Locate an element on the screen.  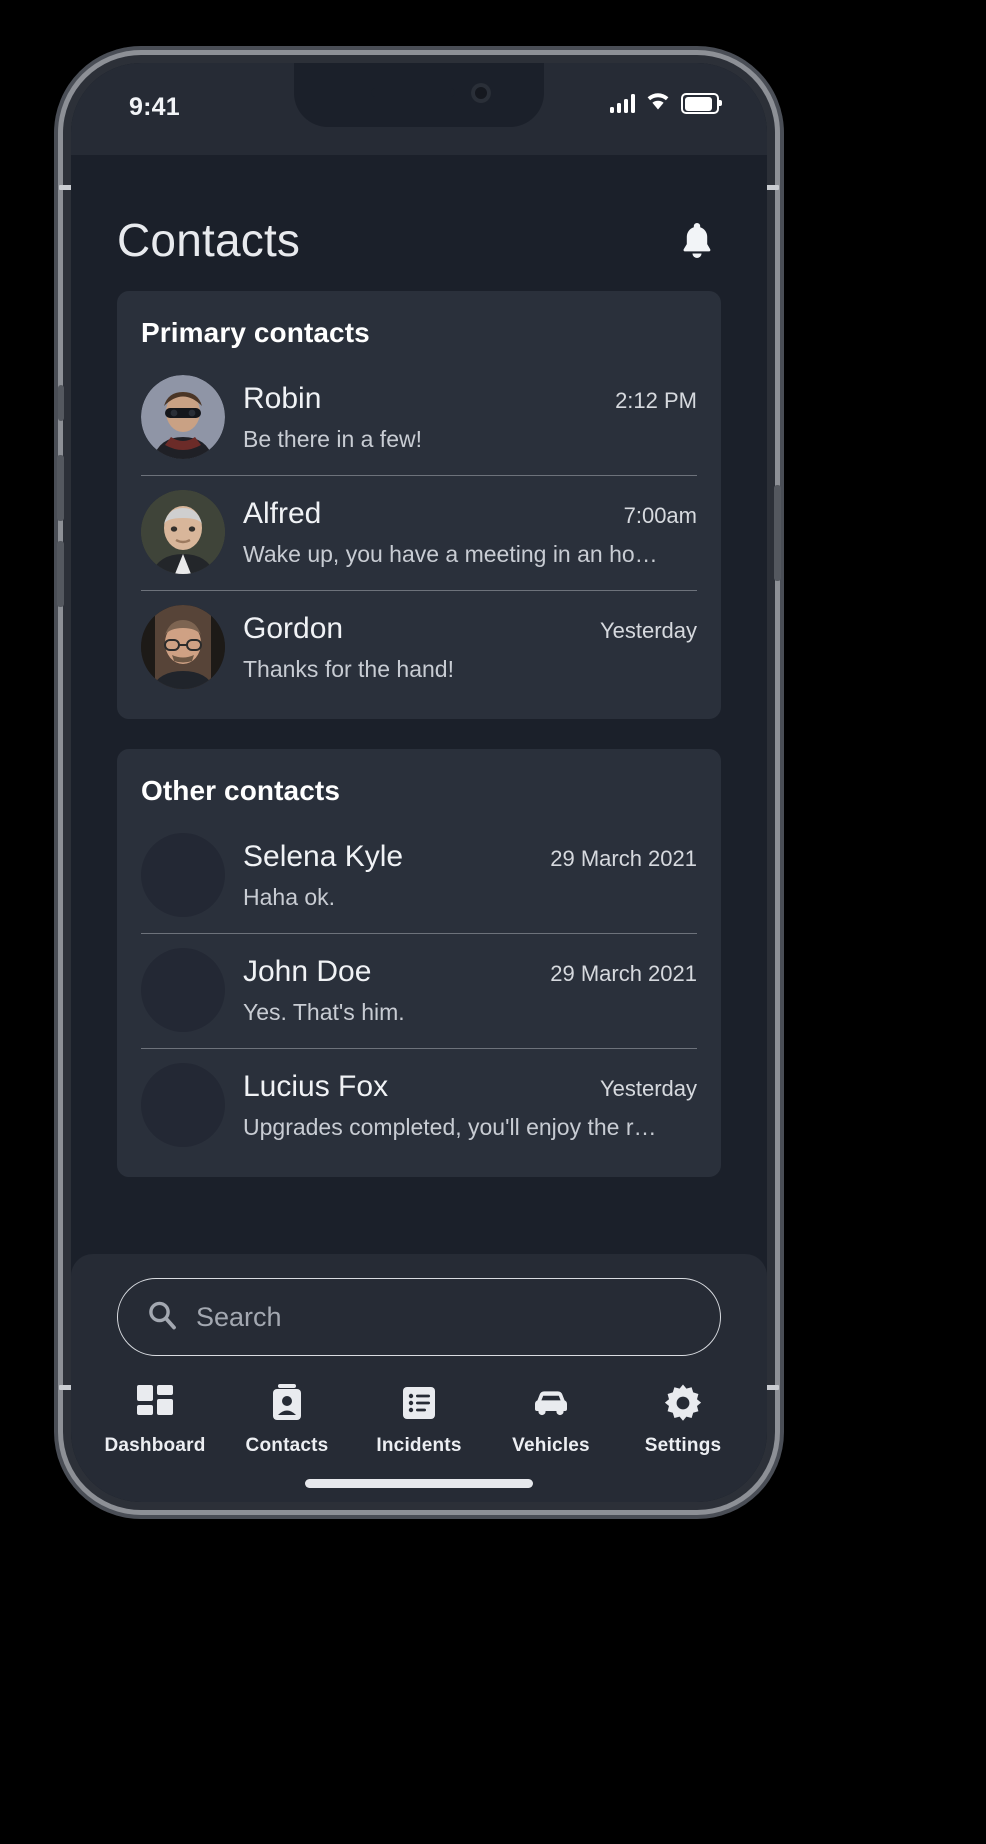
grid-dashboard-icon is located at coordinates (155, 1403).